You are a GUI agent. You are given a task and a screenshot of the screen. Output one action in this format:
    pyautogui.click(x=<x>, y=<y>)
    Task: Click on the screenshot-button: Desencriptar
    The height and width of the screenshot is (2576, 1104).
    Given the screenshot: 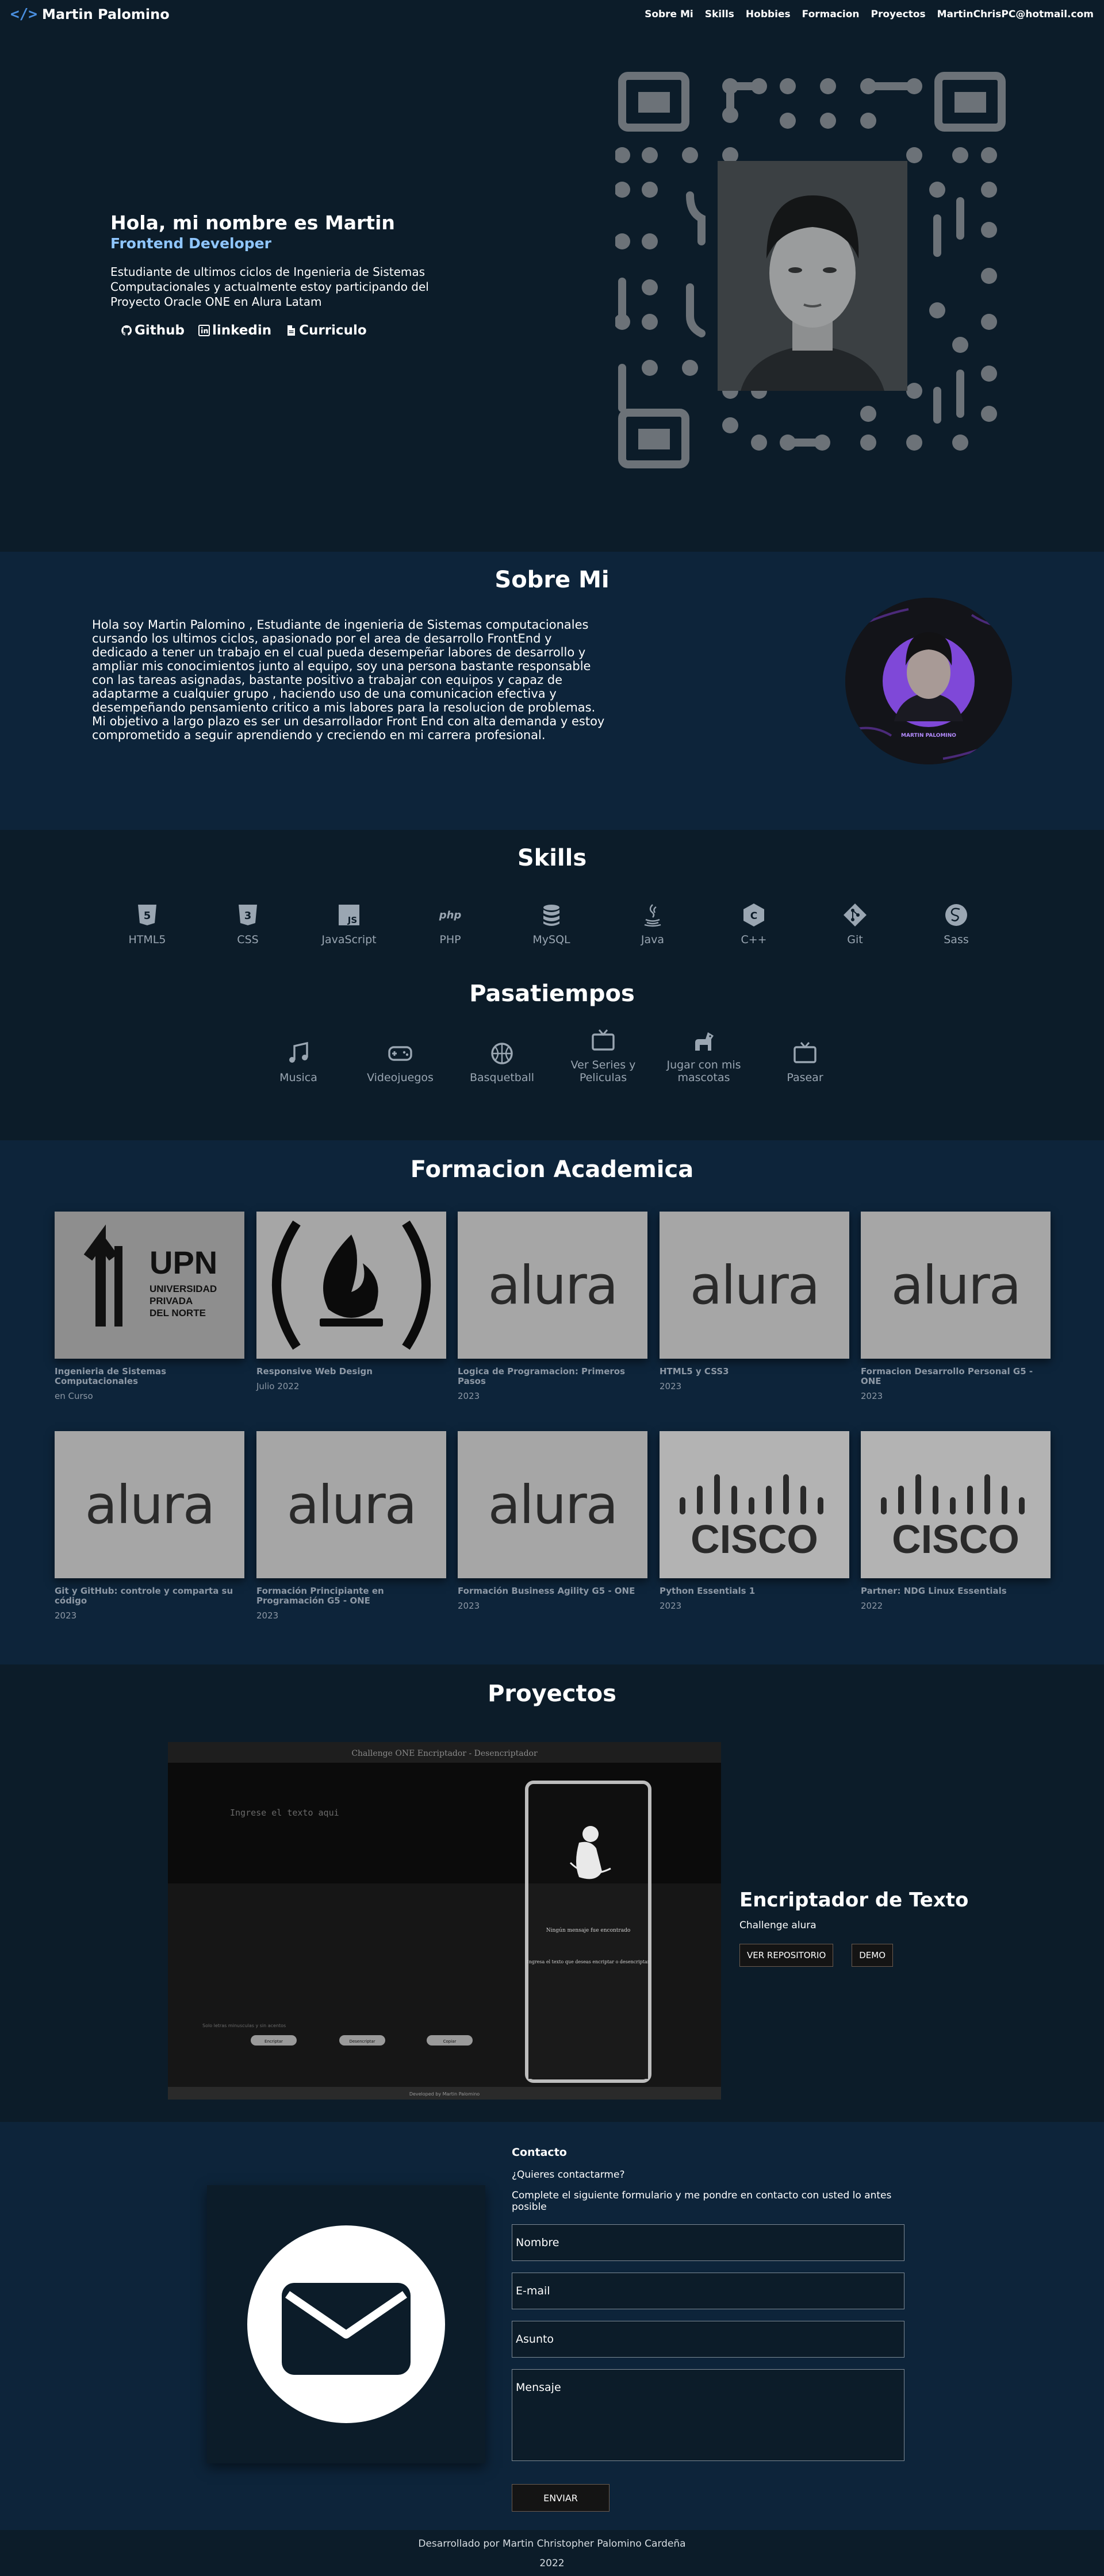 What is the action you would take?
    pyautogui.click(x=362, y=2041)
    